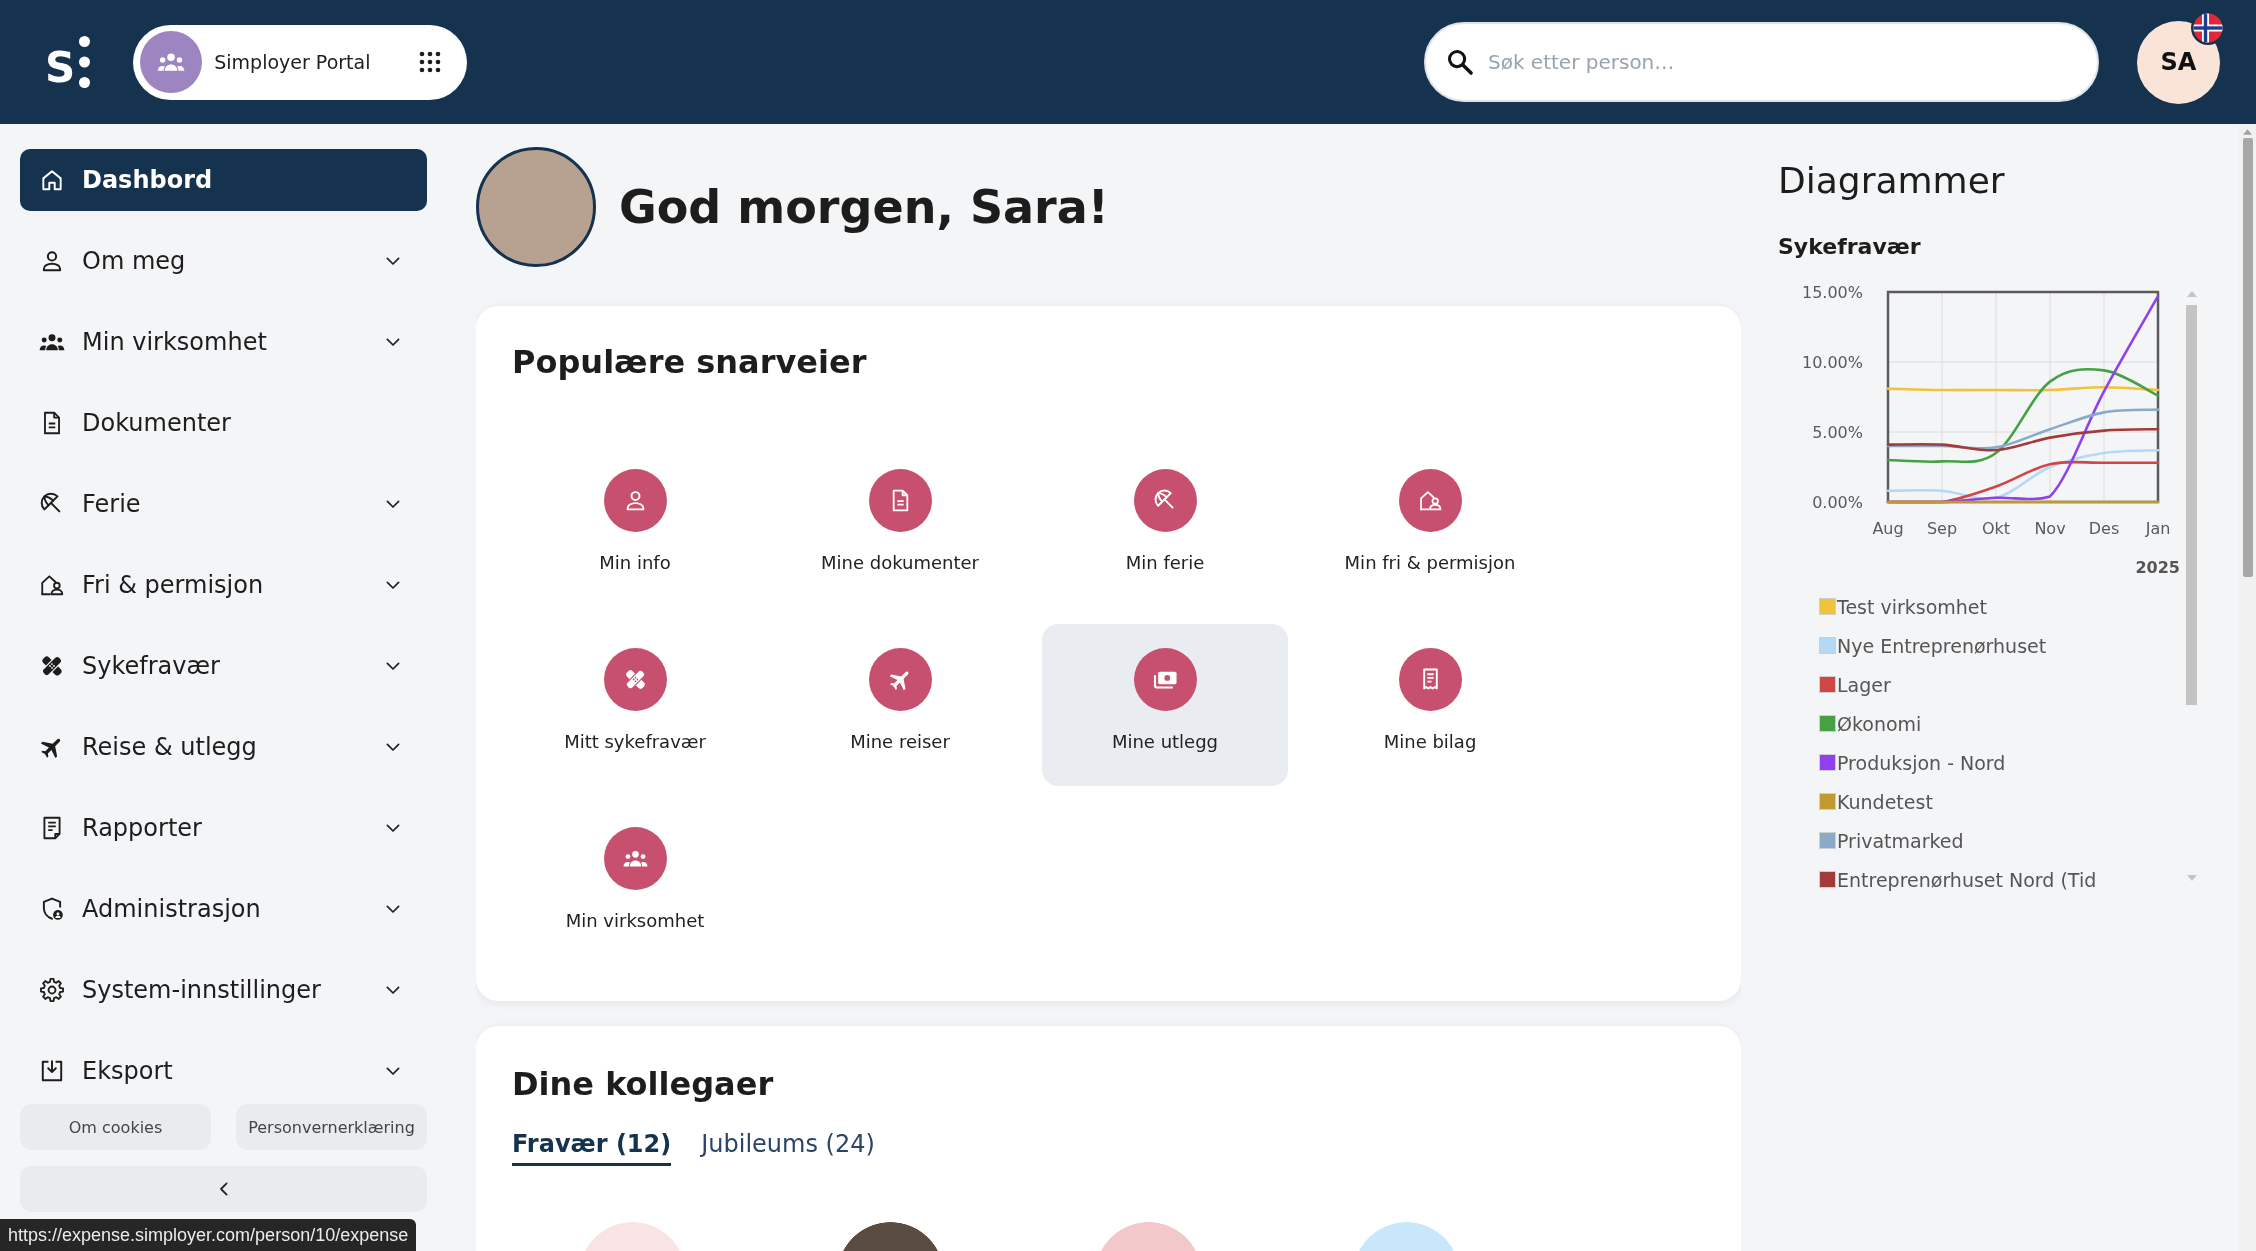  Describe the element at coordinates (223, 990) in the screenshot. I see `sidebar-item: System-innstillinger` at that location.